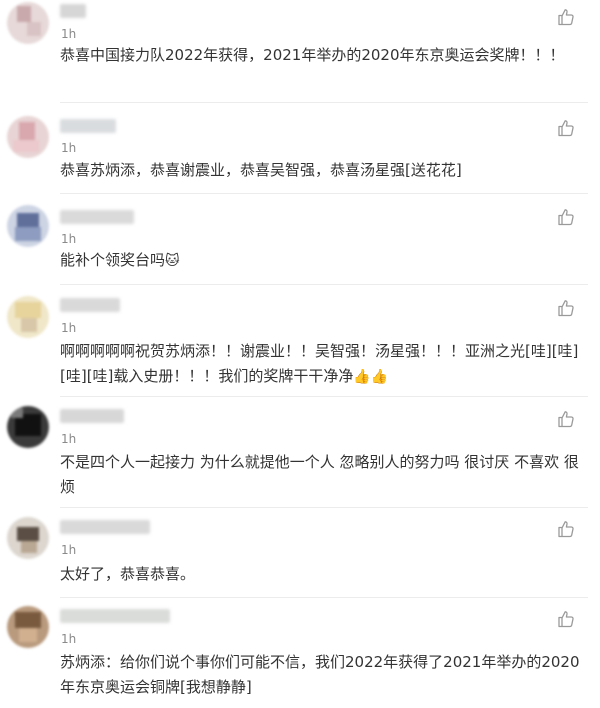  I want to click on comment-text: 不是四个人一起接力 为什么就提他一个人 忽略别人的努力吗 很讨厌 不喜欢 很烦, so click(319, 474).